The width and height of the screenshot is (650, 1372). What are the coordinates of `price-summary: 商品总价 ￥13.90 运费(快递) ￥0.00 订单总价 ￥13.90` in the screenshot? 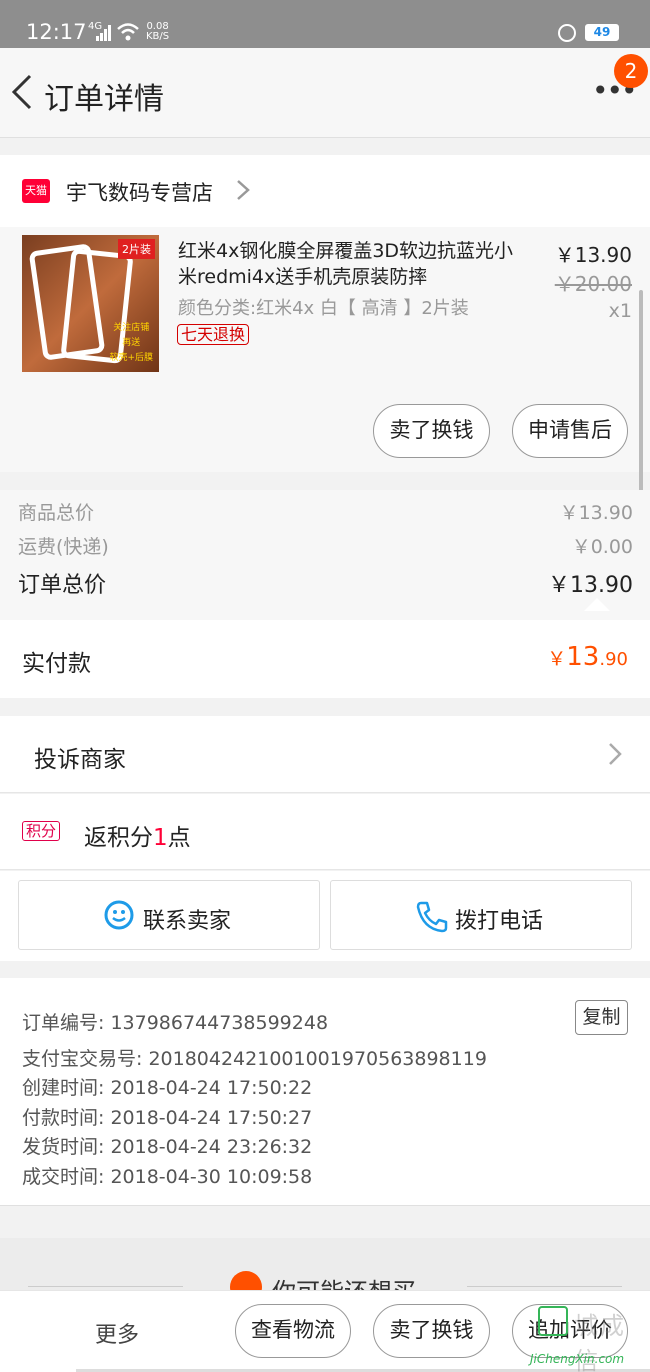 It's located at (325, 555).